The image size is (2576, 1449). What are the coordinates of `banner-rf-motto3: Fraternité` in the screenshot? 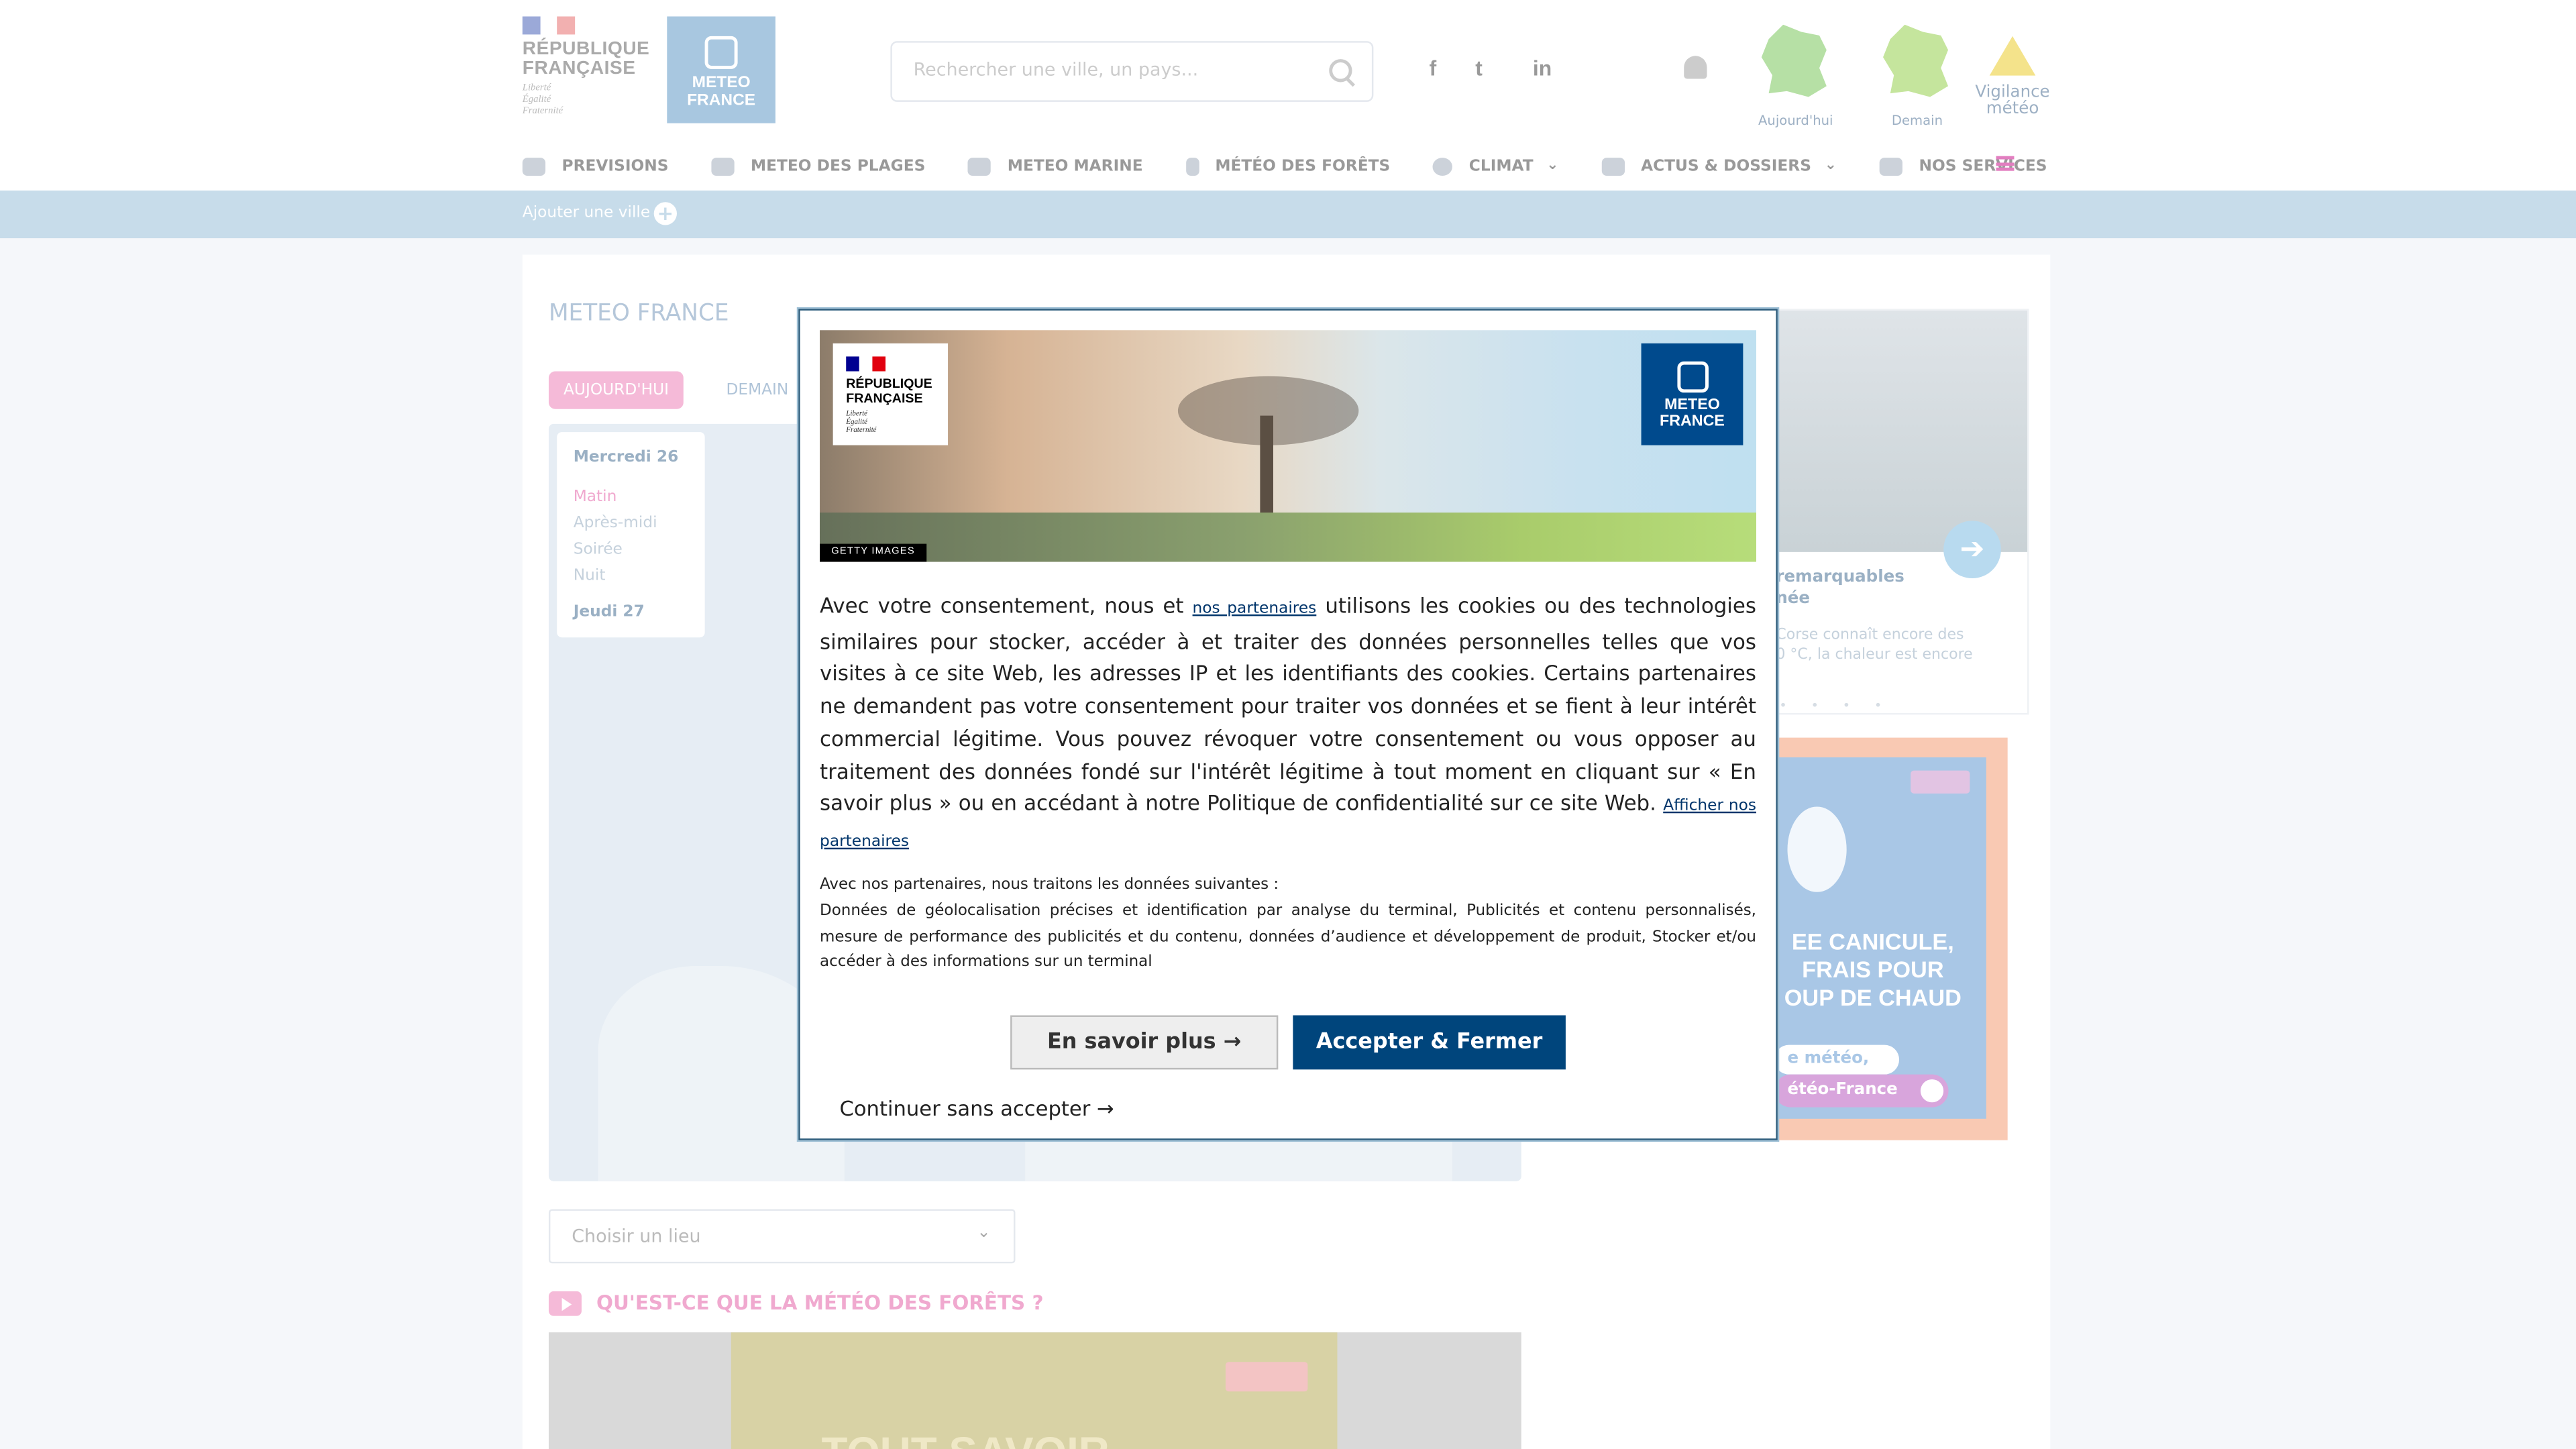 It's located at (861, 429).